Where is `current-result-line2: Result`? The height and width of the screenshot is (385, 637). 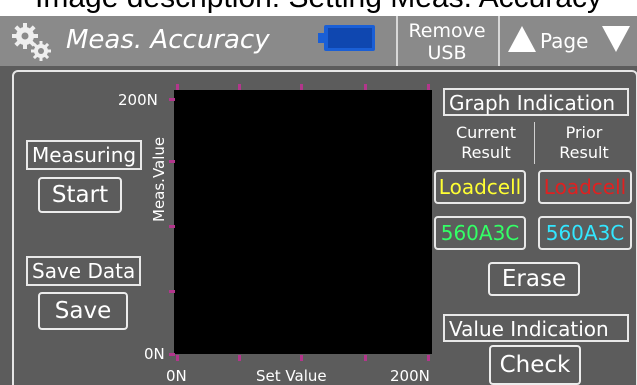
current-result-line2: Result is located at coordinates (486, 152).